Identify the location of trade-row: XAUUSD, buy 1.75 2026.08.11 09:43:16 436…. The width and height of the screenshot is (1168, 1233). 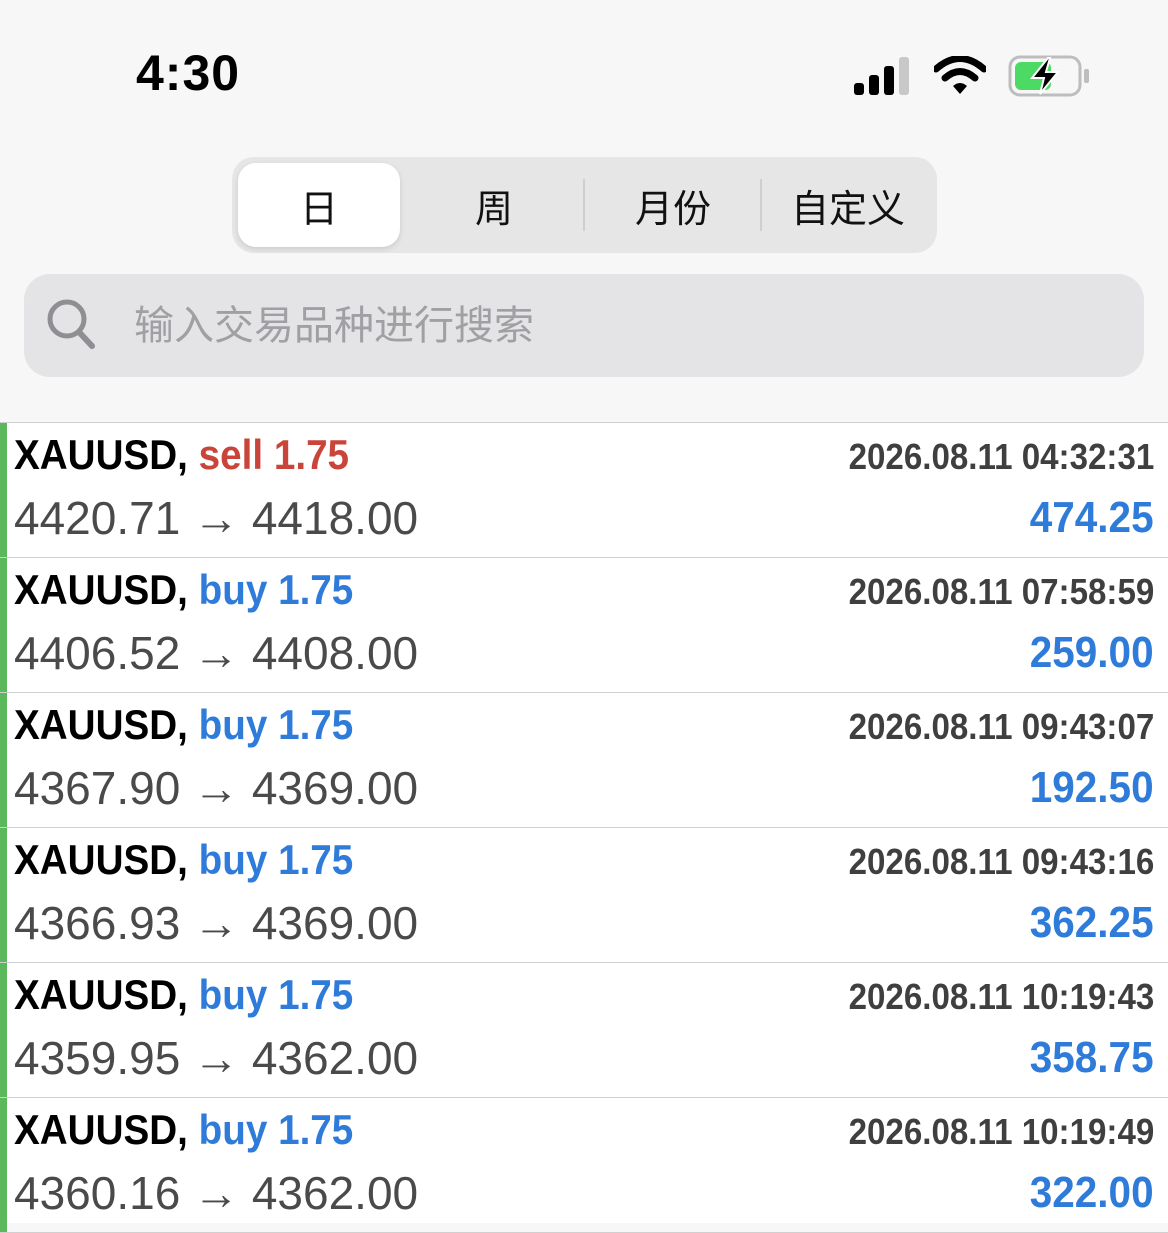
(584, 895).